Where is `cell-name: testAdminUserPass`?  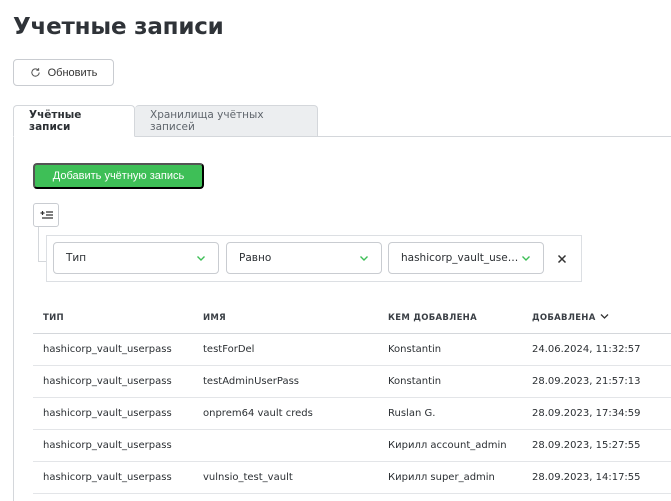 cell-name: testAdminUserPass is located at coordinates (251, 381).